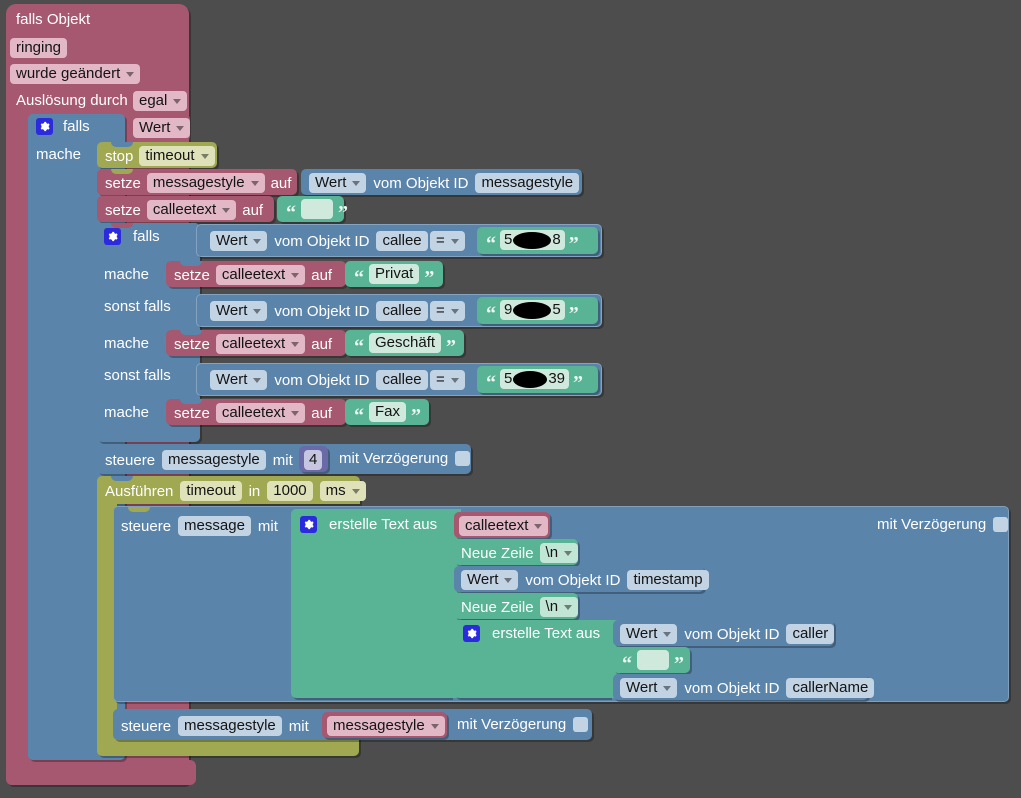 The image size is (1021, 798). What do you see at coordinates (546, 633) in the screenshot?
I see `nested-create-text-label: erstelle Text aus` at bounding box center [546, 633].